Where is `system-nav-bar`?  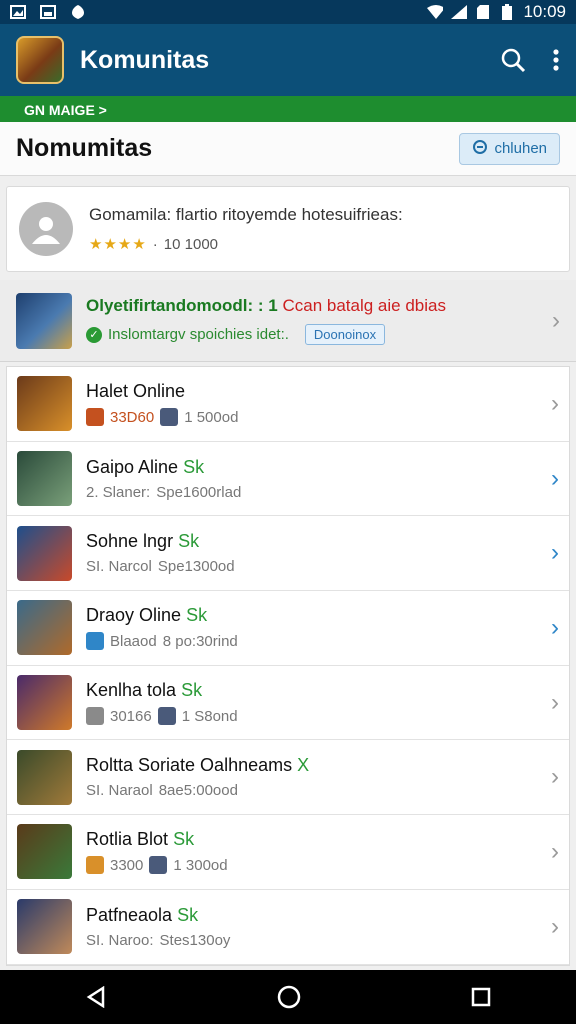 system-nav-bar is located at coordinates (288, 997).